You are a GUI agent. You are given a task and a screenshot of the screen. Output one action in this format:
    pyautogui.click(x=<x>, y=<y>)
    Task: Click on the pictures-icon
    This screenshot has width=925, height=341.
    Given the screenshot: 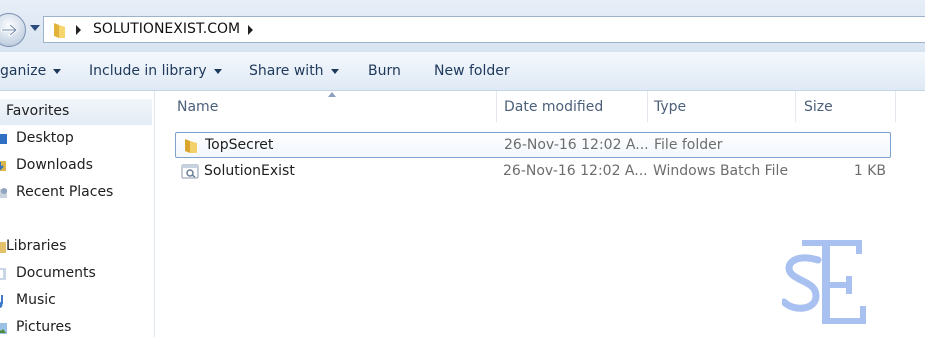 What is the action you would take?
    pyautogui.click(x=3, y=328)
    